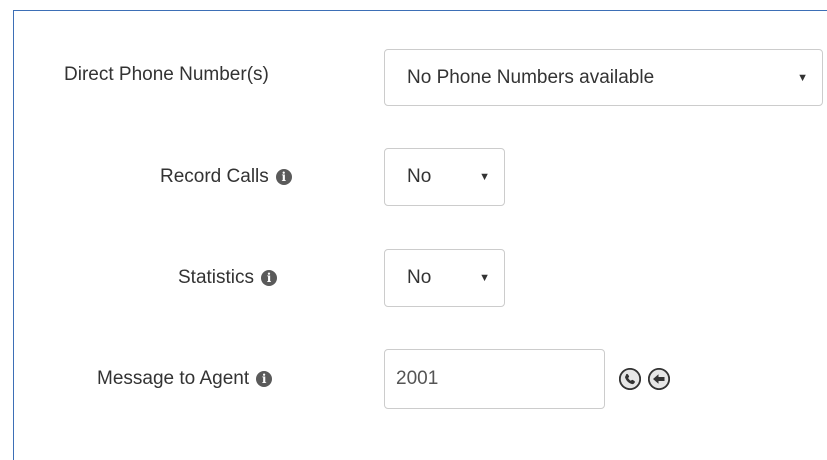 Image resolution: width=827 pixels, height=460 pixels. What do you see at coordinates (444, 177) in the screenshot?
I see `record-calls-select: No ▼` at bounding box center [444, 177].